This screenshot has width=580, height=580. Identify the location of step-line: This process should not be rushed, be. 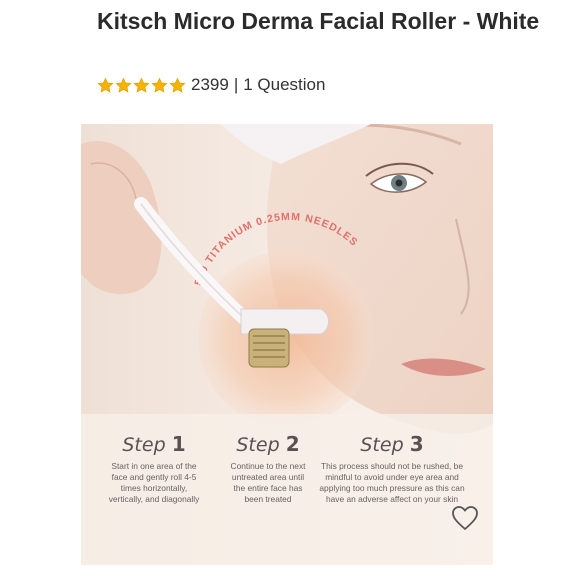
(392, 466).